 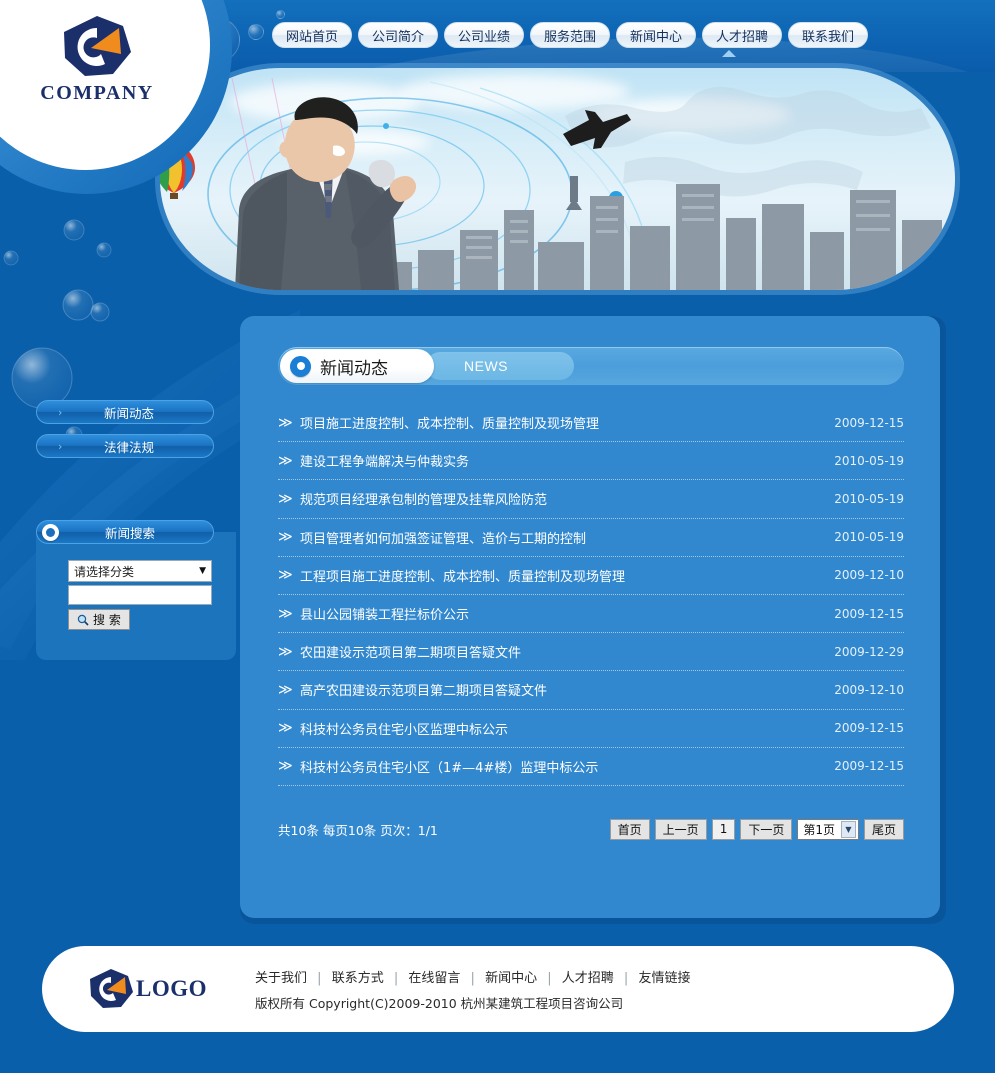 What do you see at coordinates (300, 366) in the screenshot?
I see `ring-bullet-icon` at bounding box center [300, 366].